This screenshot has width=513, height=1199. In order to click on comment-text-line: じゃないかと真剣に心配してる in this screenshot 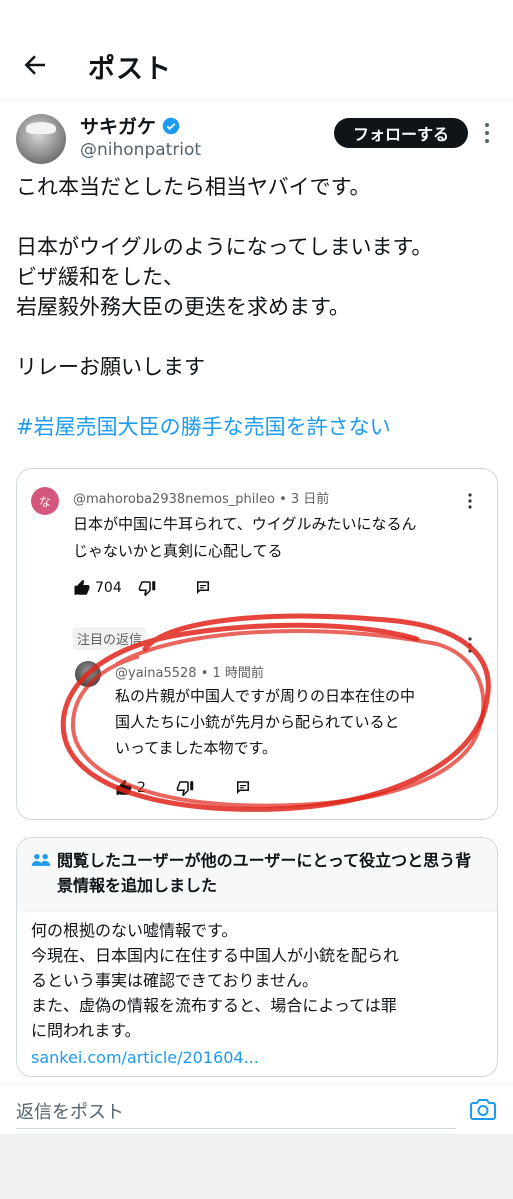, I will do `click(178, 551)`.